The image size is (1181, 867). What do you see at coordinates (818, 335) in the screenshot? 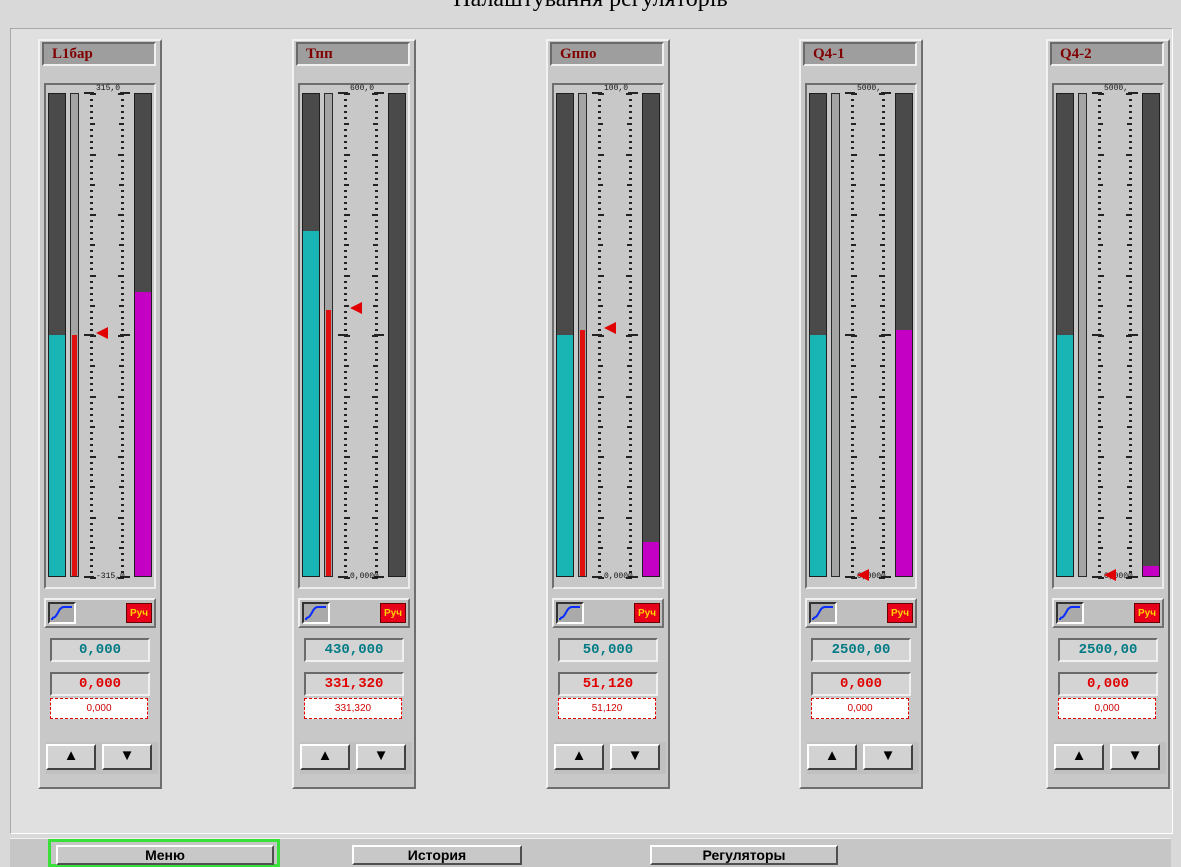
I see `pv-bar` at bounding box center [818, 335].